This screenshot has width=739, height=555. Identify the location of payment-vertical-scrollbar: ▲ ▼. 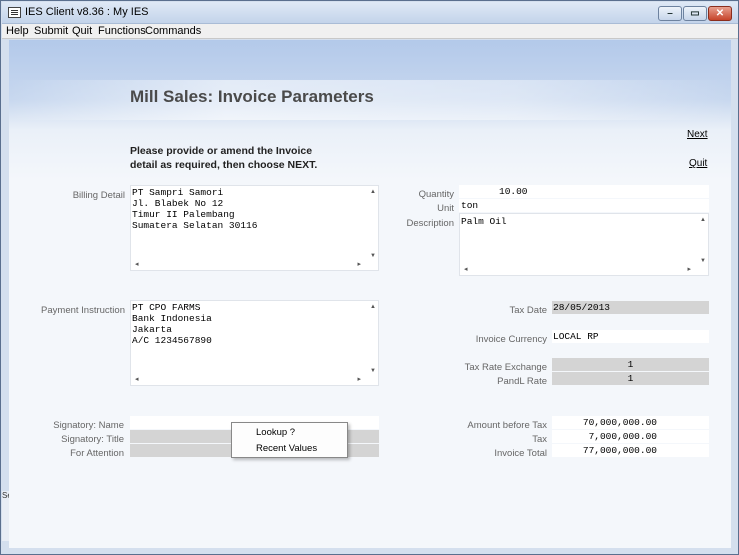
(373, 338).